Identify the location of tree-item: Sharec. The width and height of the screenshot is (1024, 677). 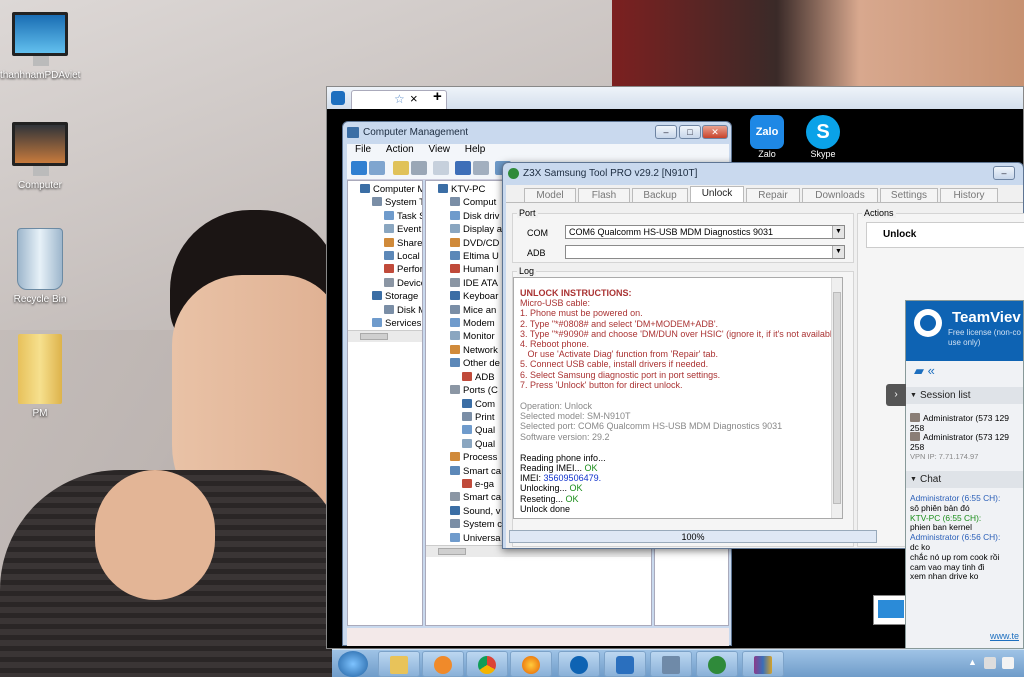
(385, 243).